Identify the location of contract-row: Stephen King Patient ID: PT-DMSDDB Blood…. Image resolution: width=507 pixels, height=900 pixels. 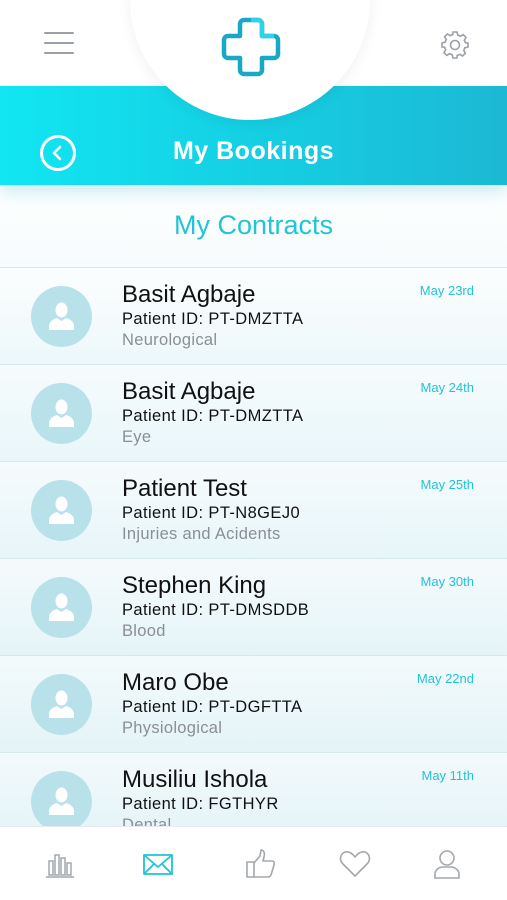
(253, 606).